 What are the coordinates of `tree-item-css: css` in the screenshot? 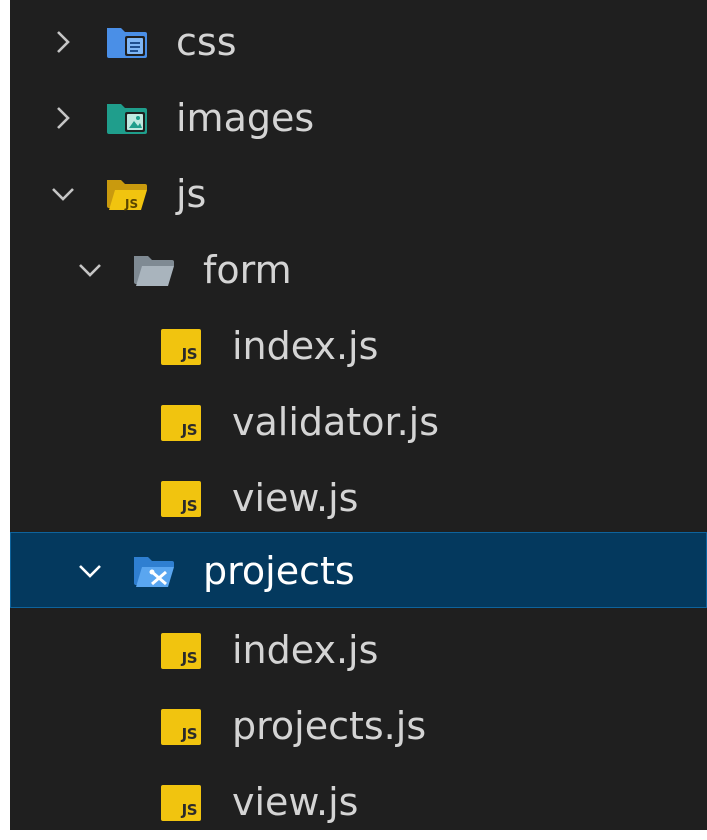 It's located at (358, 42).